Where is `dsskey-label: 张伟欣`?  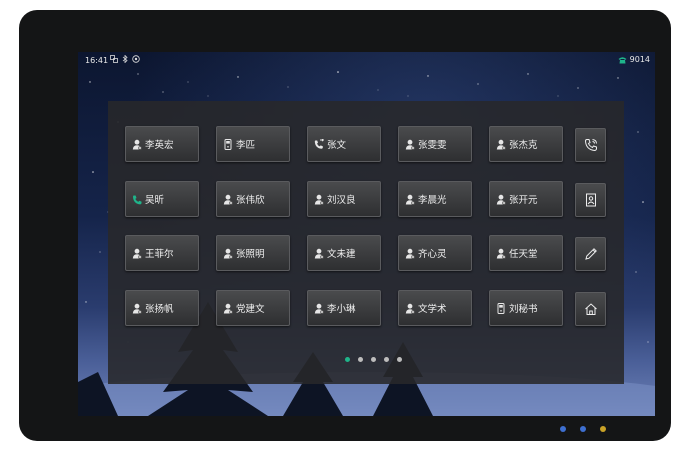 dsskey-label: 张伟欣 is located at coordinates (250, 200).